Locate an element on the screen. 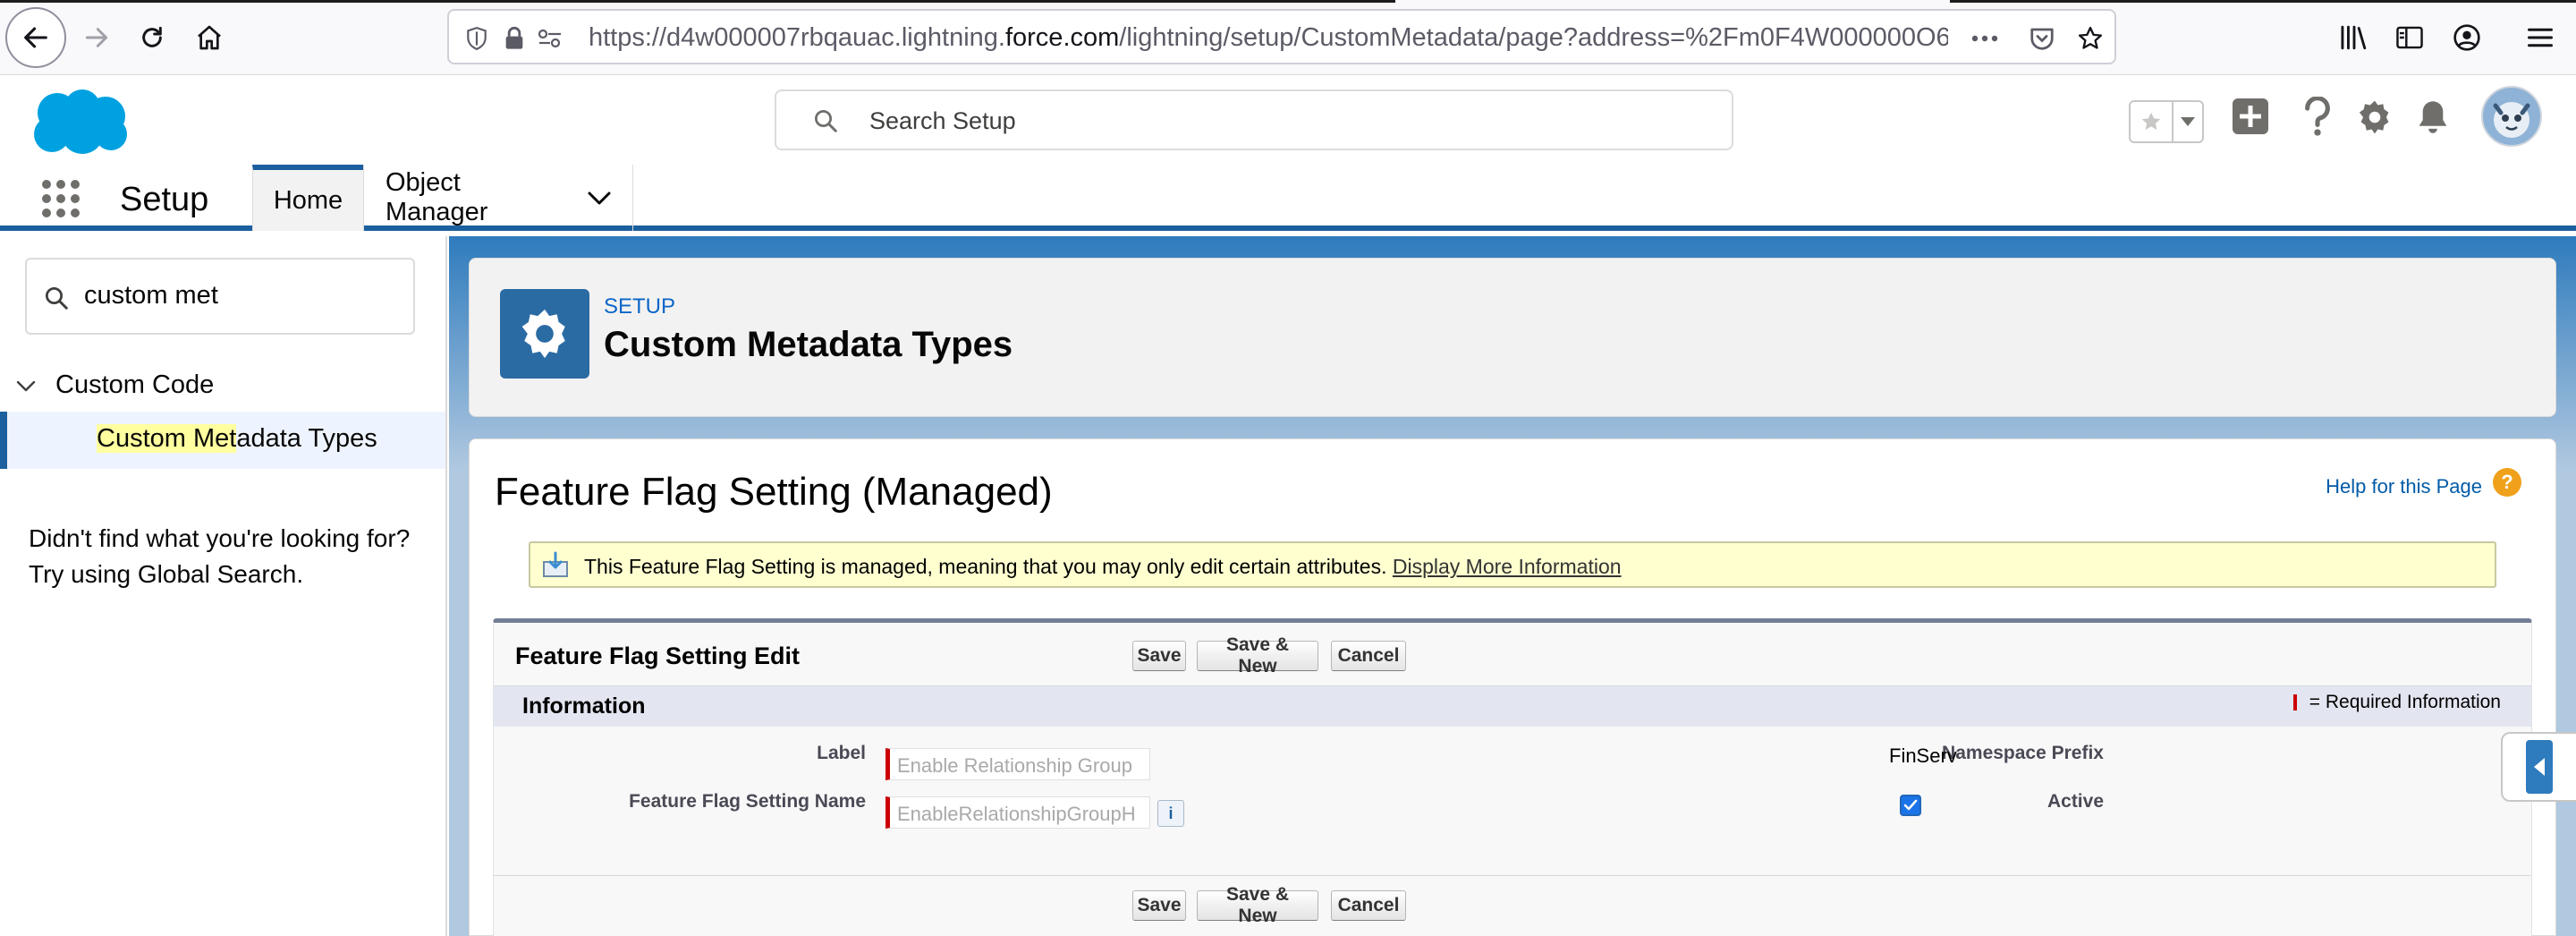 The image size is (2576, 936). arrow-right-icon is located at coordinates (96, 38).